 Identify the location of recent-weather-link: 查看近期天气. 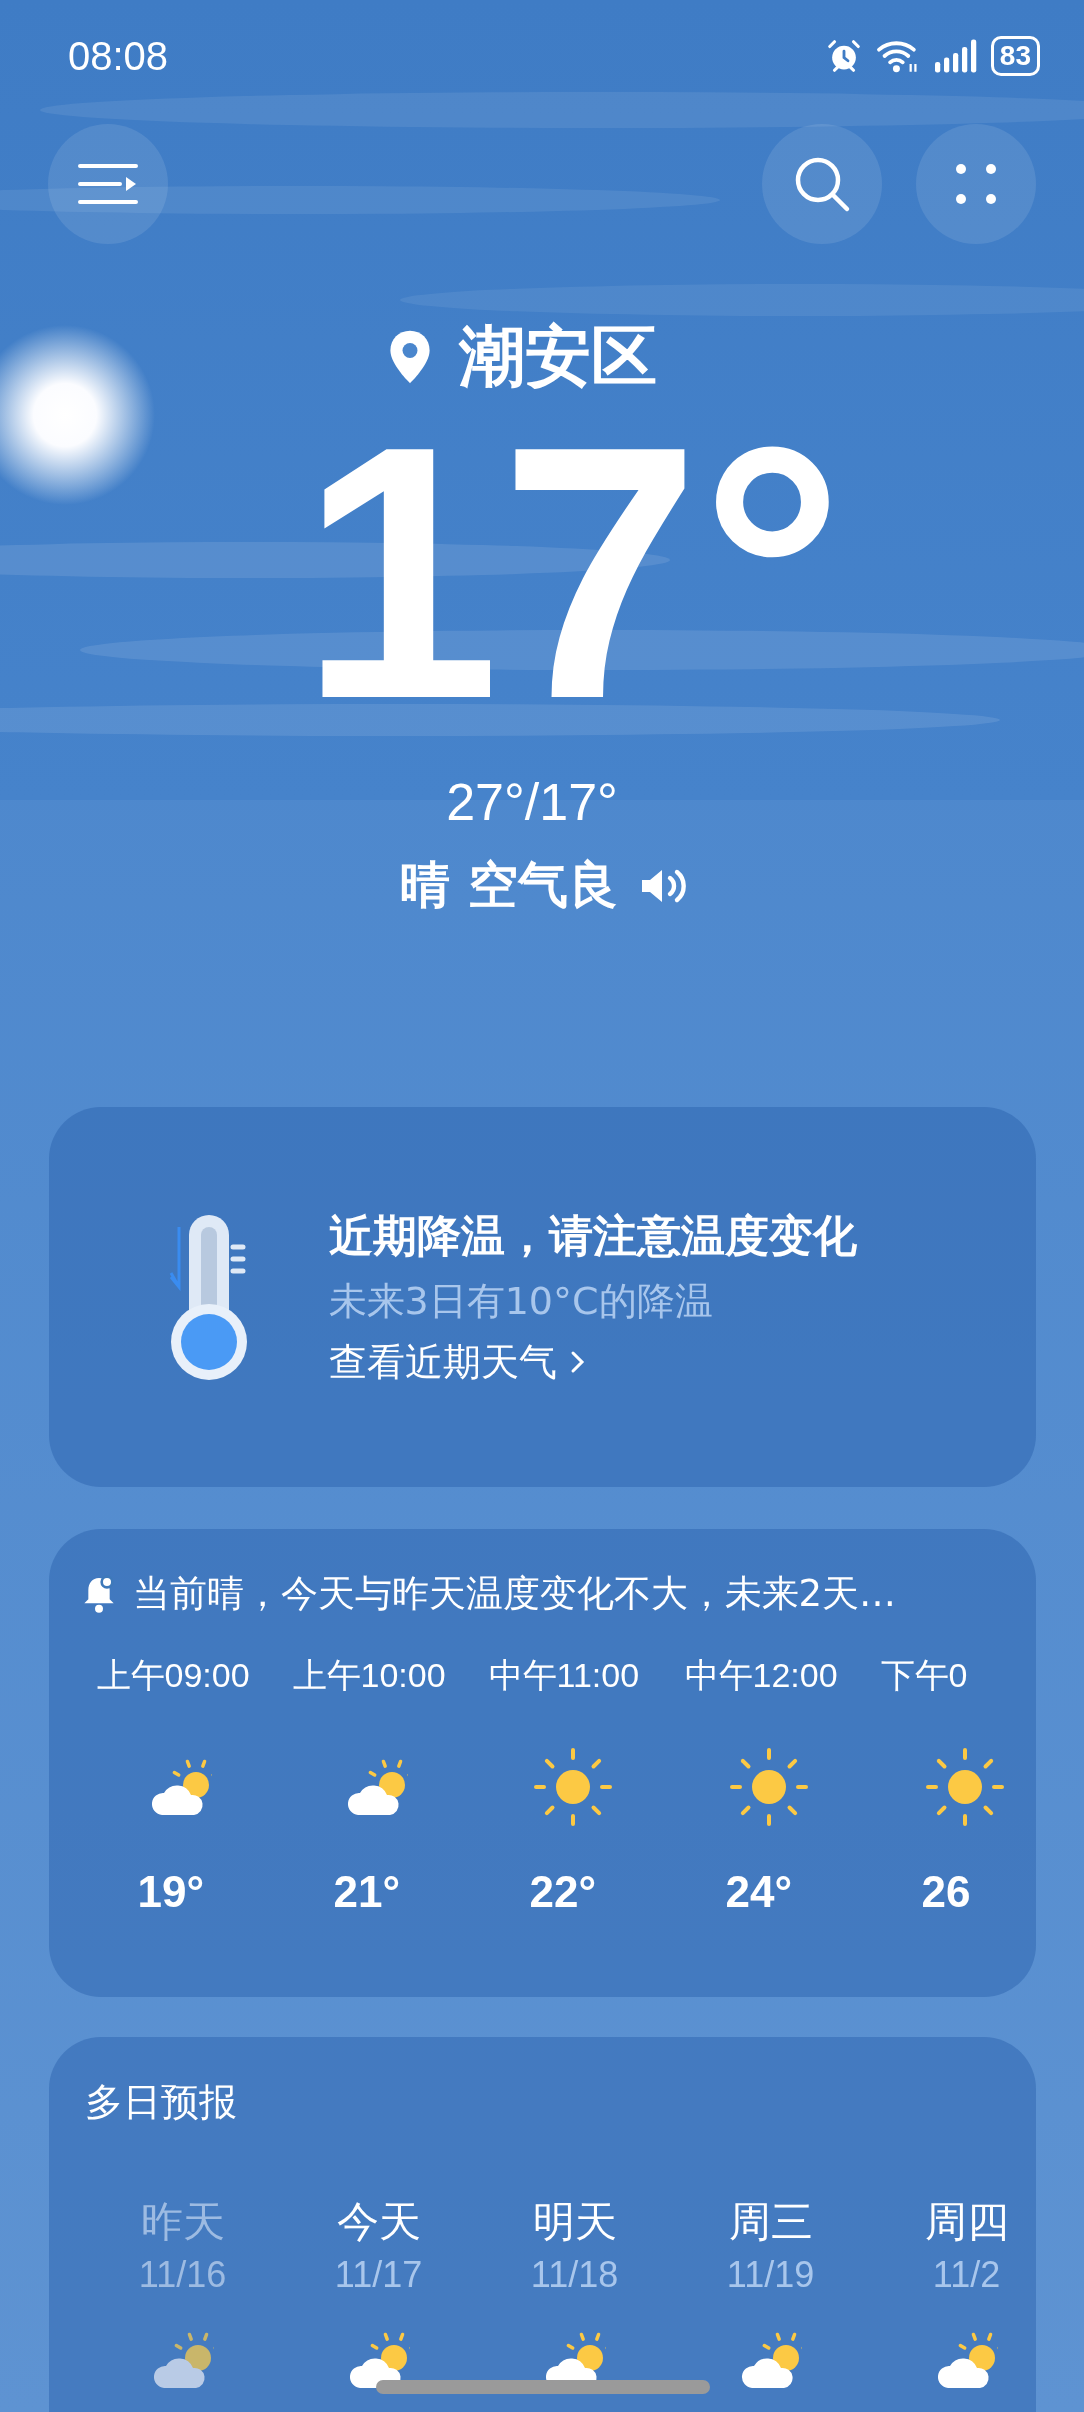
(592, 1362).